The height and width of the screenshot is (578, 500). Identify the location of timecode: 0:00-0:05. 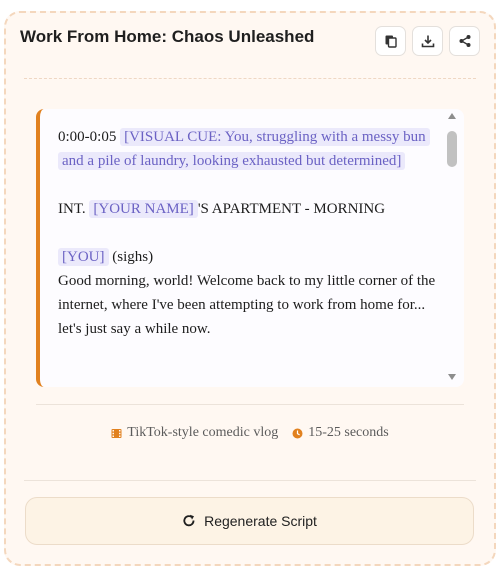
(87, 137).